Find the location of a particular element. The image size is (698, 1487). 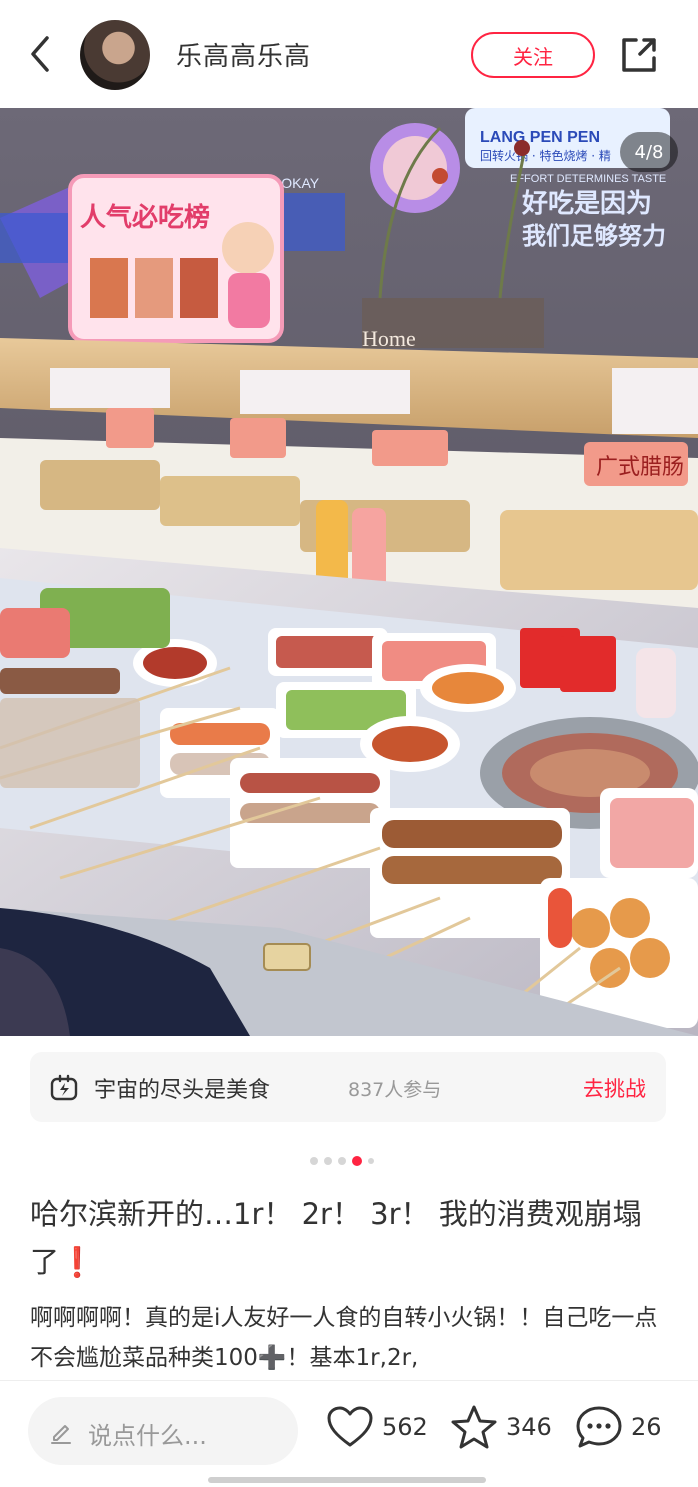

chevron-left-icon is located at coordinates (40, 54).